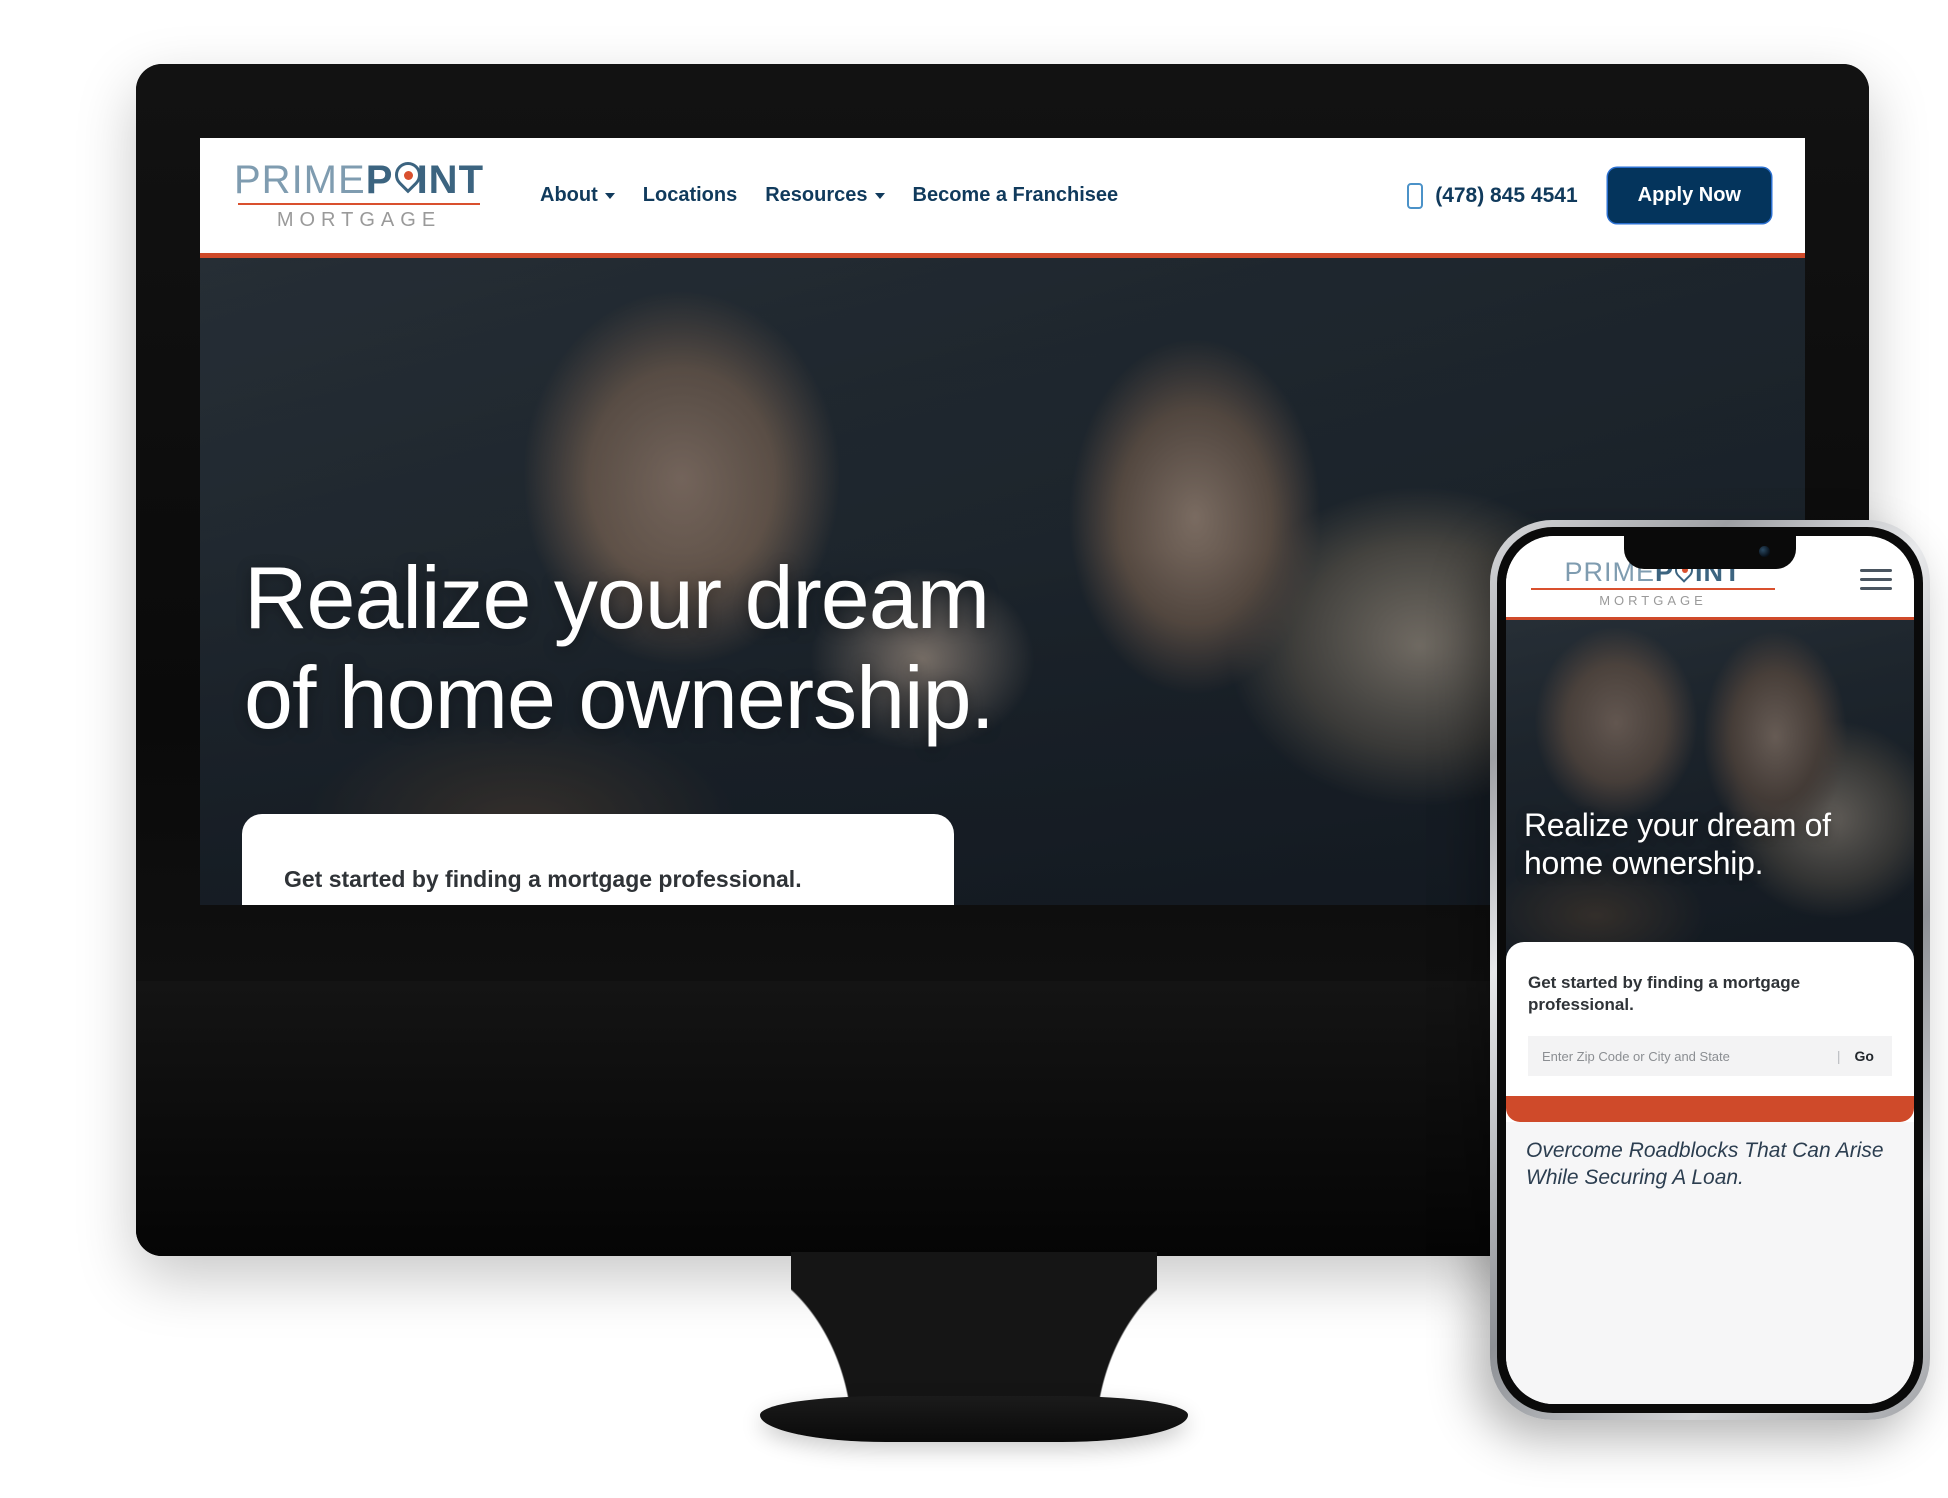 This screenshot has height=1498, width=1948. I want to click on nav-label-franchisee: Become a Franchisee, so click(1015, 195).